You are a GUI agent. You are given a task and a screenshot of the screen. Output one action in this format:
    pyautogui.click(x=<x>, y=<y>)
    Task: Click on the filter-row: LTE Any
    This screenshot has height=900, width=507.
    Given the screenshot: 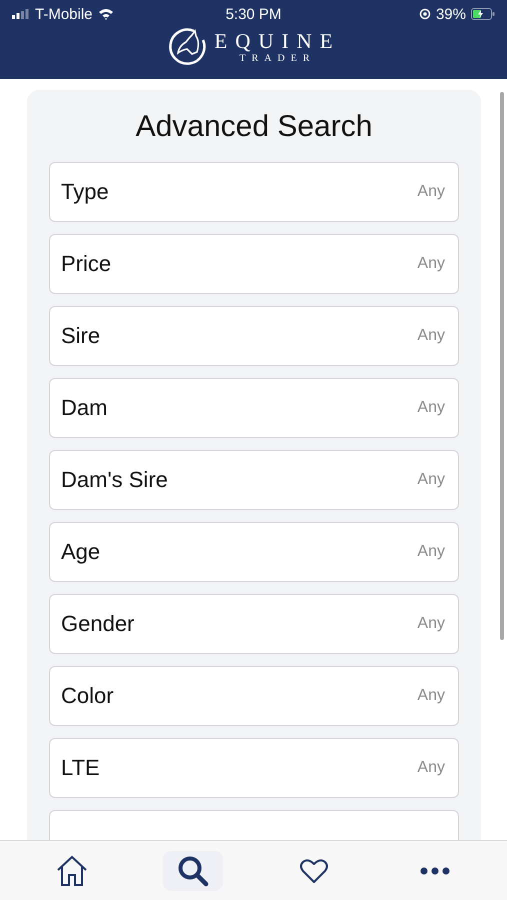 What is the action you would take?
    pyautogui.click(x=254, y=768)
    